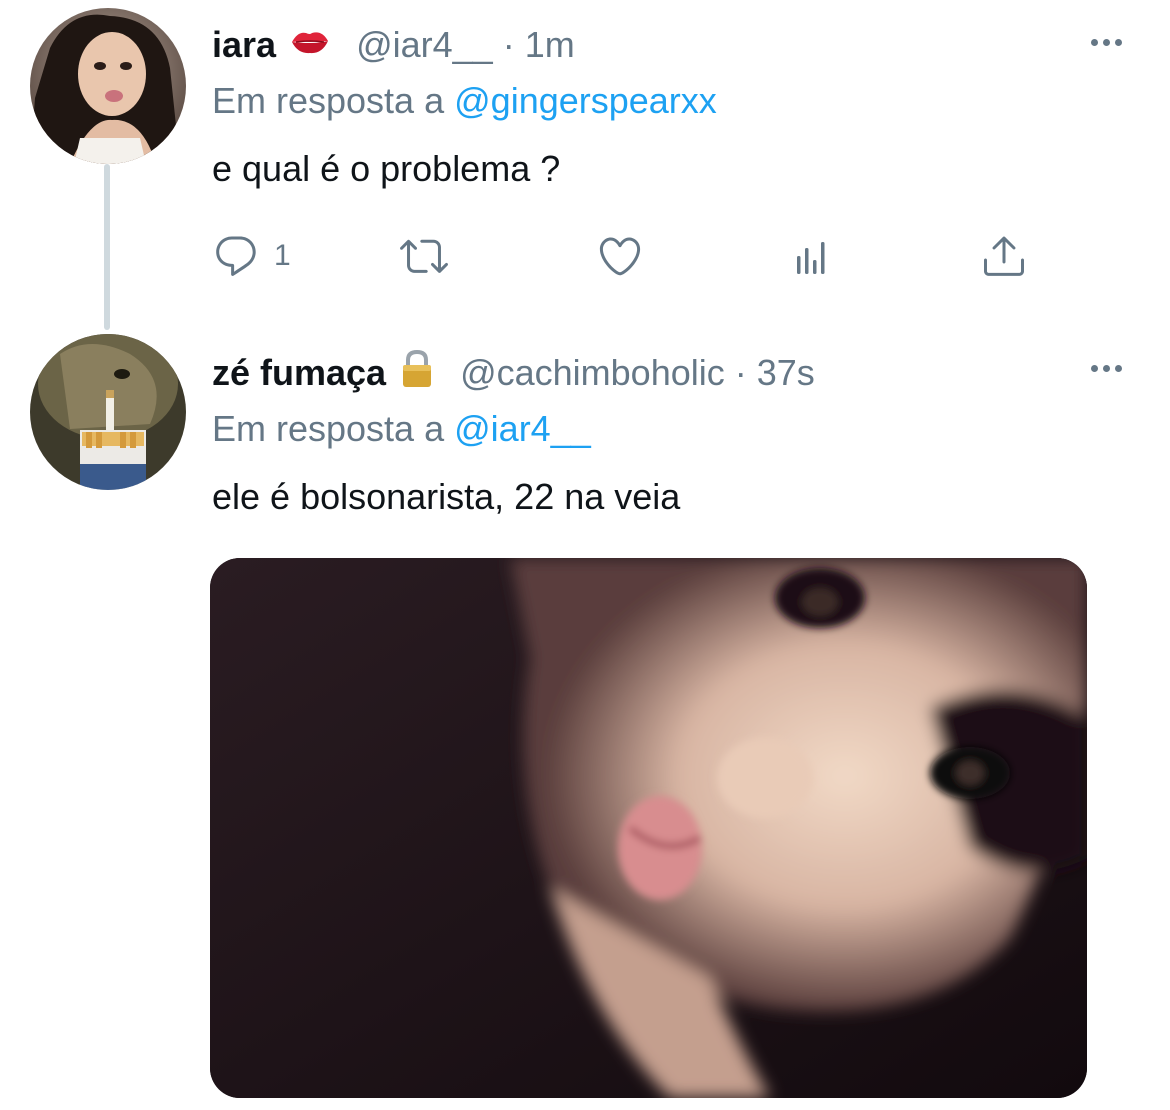 This screenshot has width=1170, height=1110. Describe the element at coordinates (424, 45) in the screenshot. I see `handle: @iar4__` at that location.